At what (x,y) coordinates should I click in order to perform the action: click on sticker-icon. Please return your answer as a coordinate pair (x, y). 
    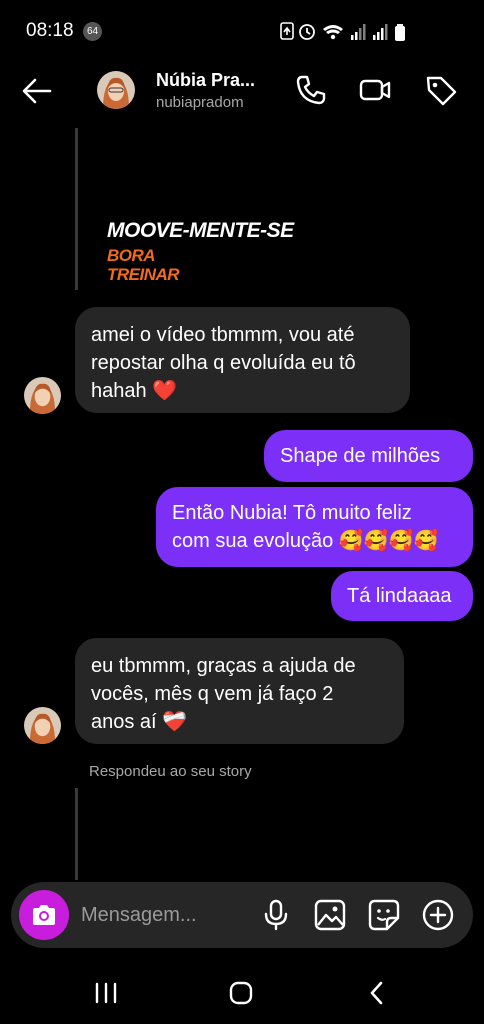
    Looking at the image, I should click on (384, 915).